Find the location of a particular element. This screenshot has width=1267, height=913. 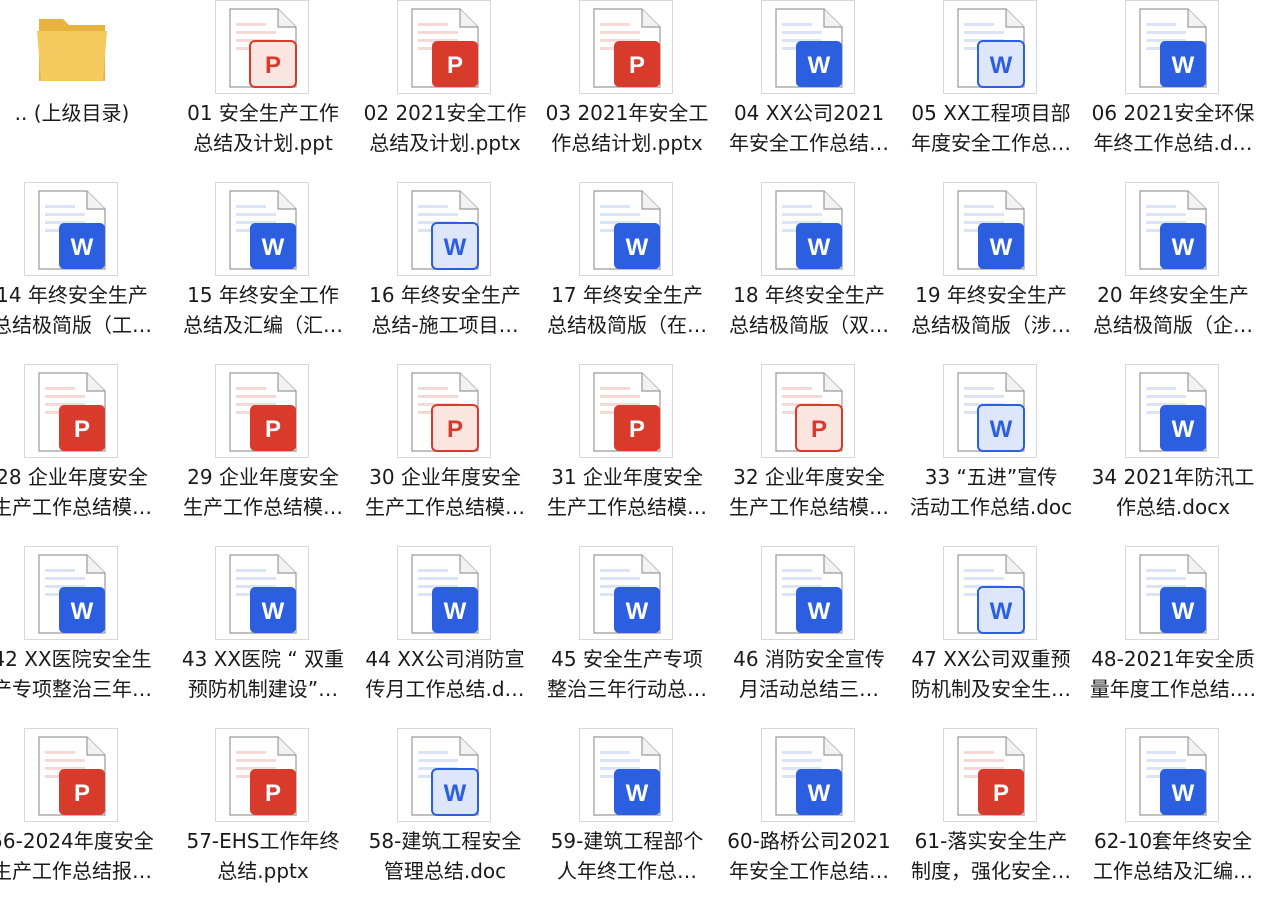

file-name-line-1: 17 年终安全生产 is located at coordinates (627, 295).